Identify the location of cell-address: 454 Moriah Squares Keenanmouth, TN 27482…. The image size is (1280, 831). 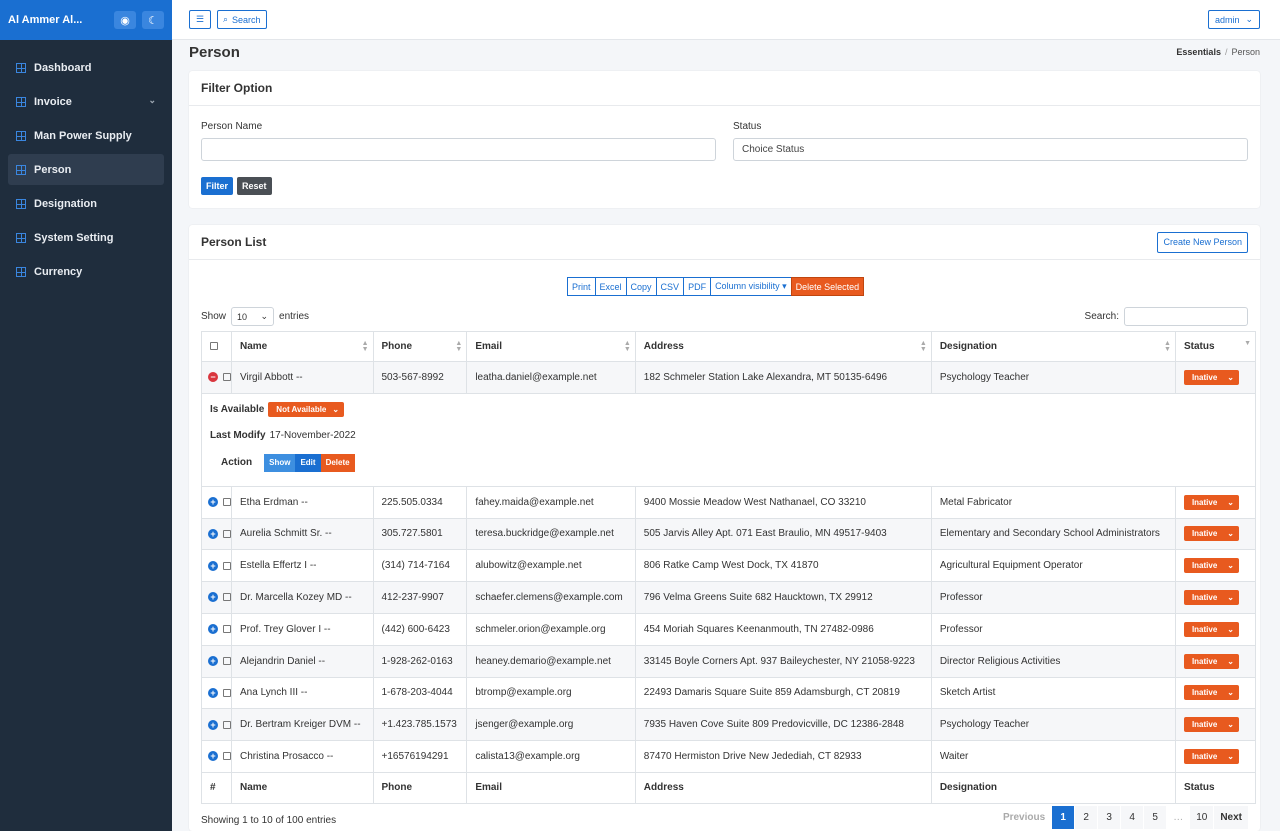
(783, 629).